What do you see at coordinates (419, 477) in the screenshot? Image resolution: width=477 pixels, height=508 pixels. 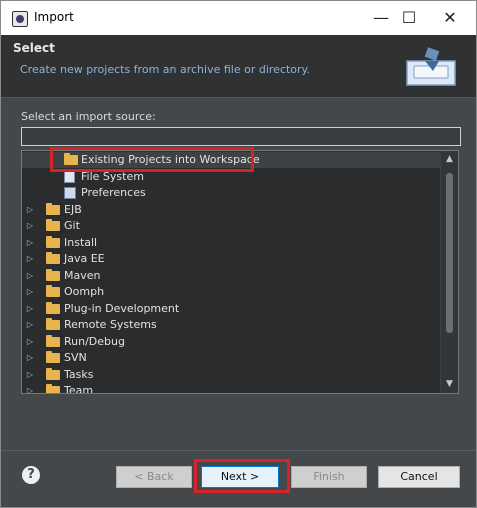 I see `cancel-button: Cancel` at bounding box center [419, 477].